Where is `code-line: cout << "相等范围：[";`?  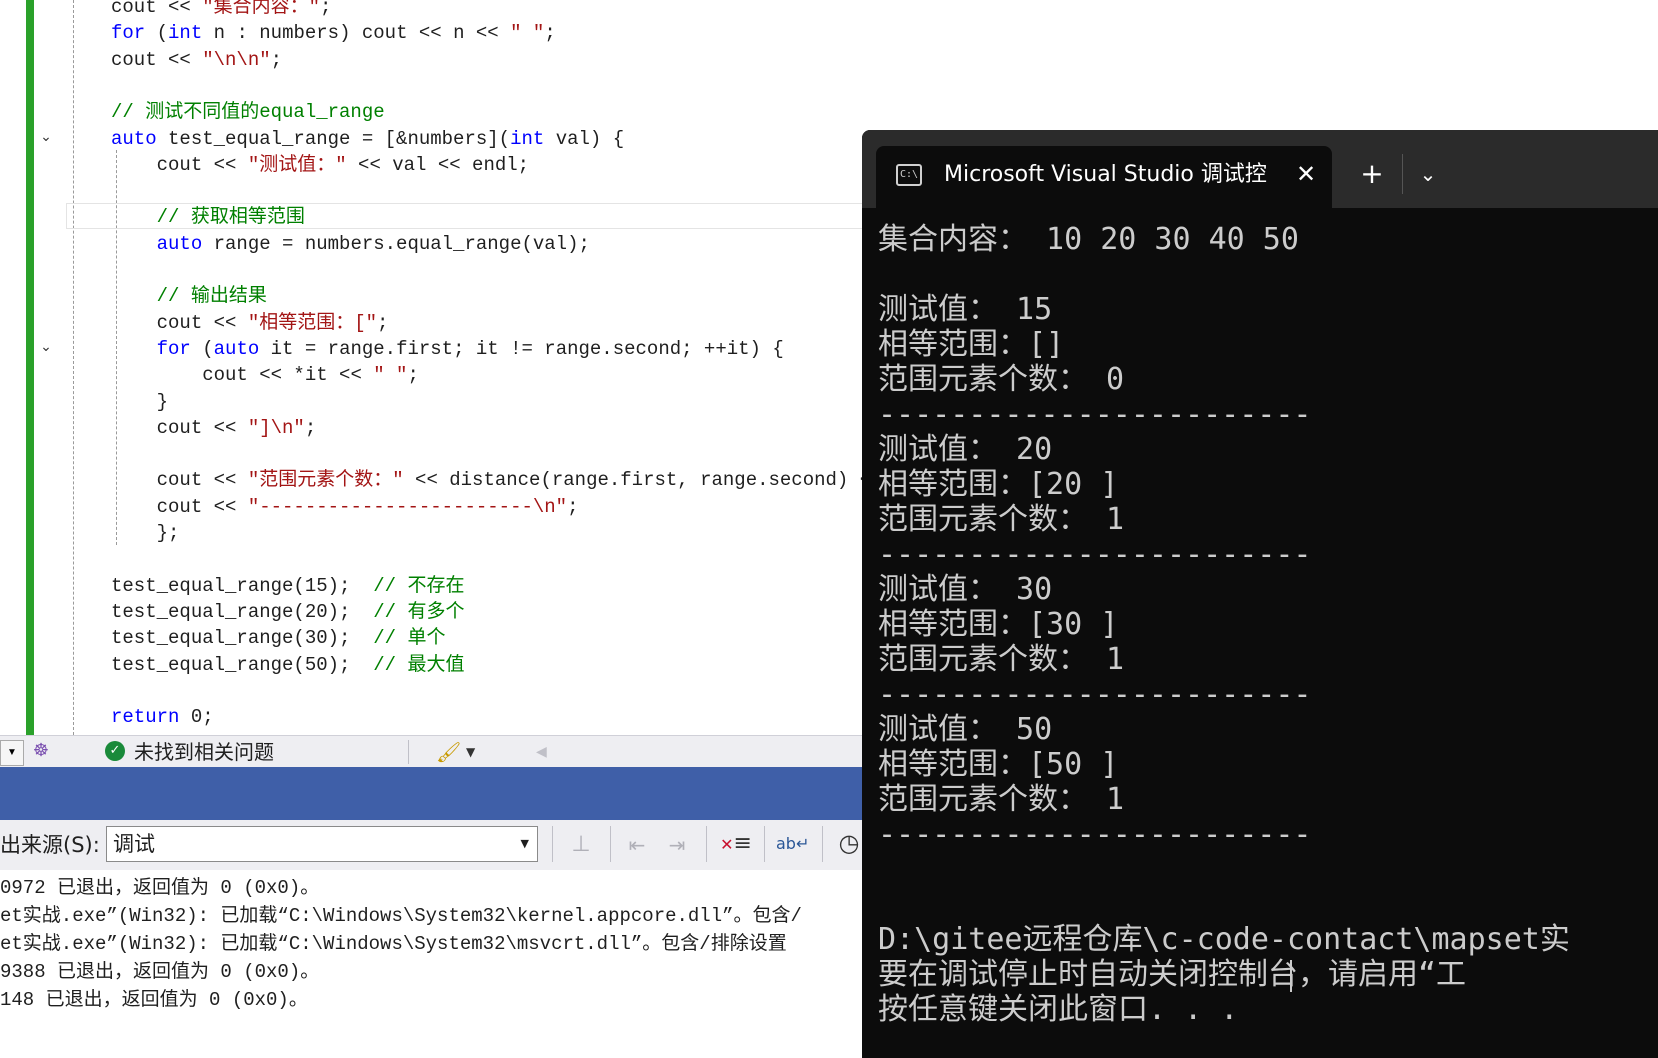
code-line: cout << "相等范围：["; is located at coordinates (250, 322).